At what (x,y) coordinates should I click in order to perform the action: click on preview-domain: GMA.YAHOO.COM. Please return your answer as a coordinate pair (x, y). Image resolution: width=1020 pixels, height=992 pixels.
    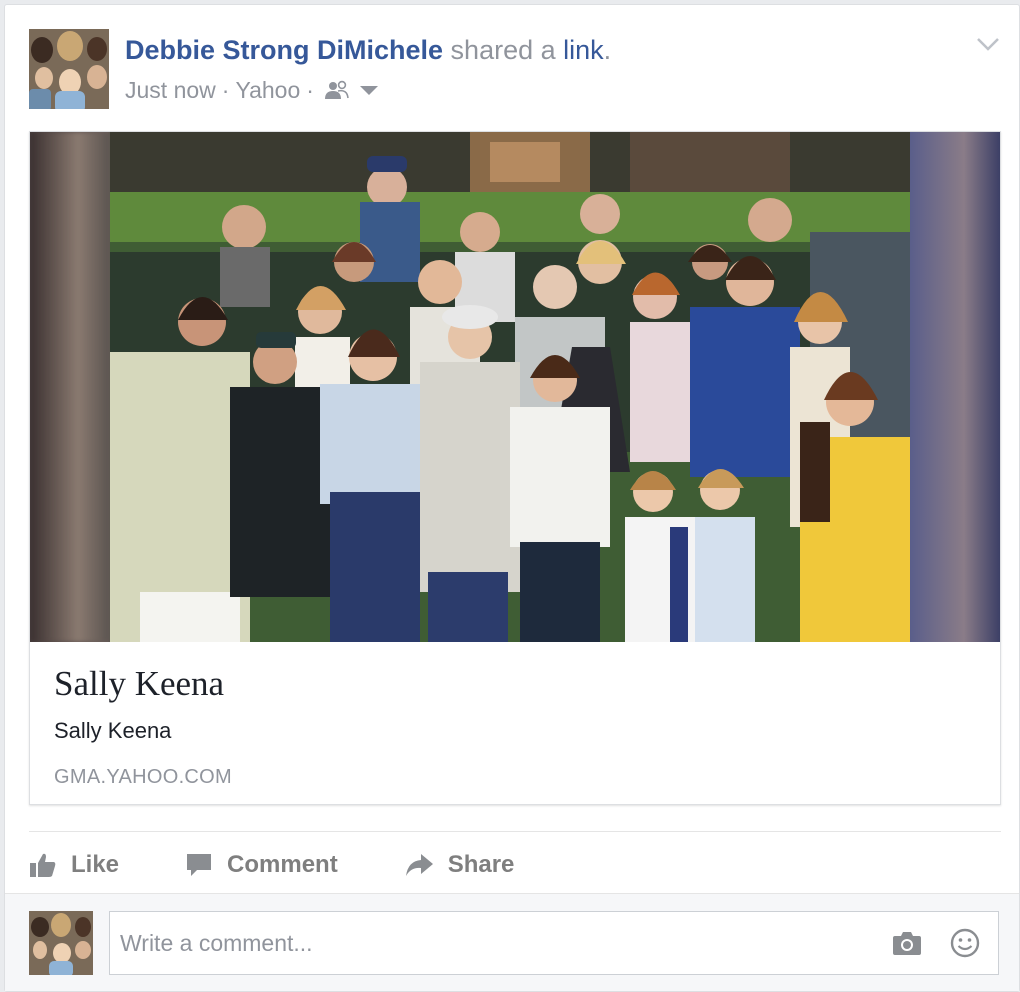
    Looking at the image, I should click on (143, 777).